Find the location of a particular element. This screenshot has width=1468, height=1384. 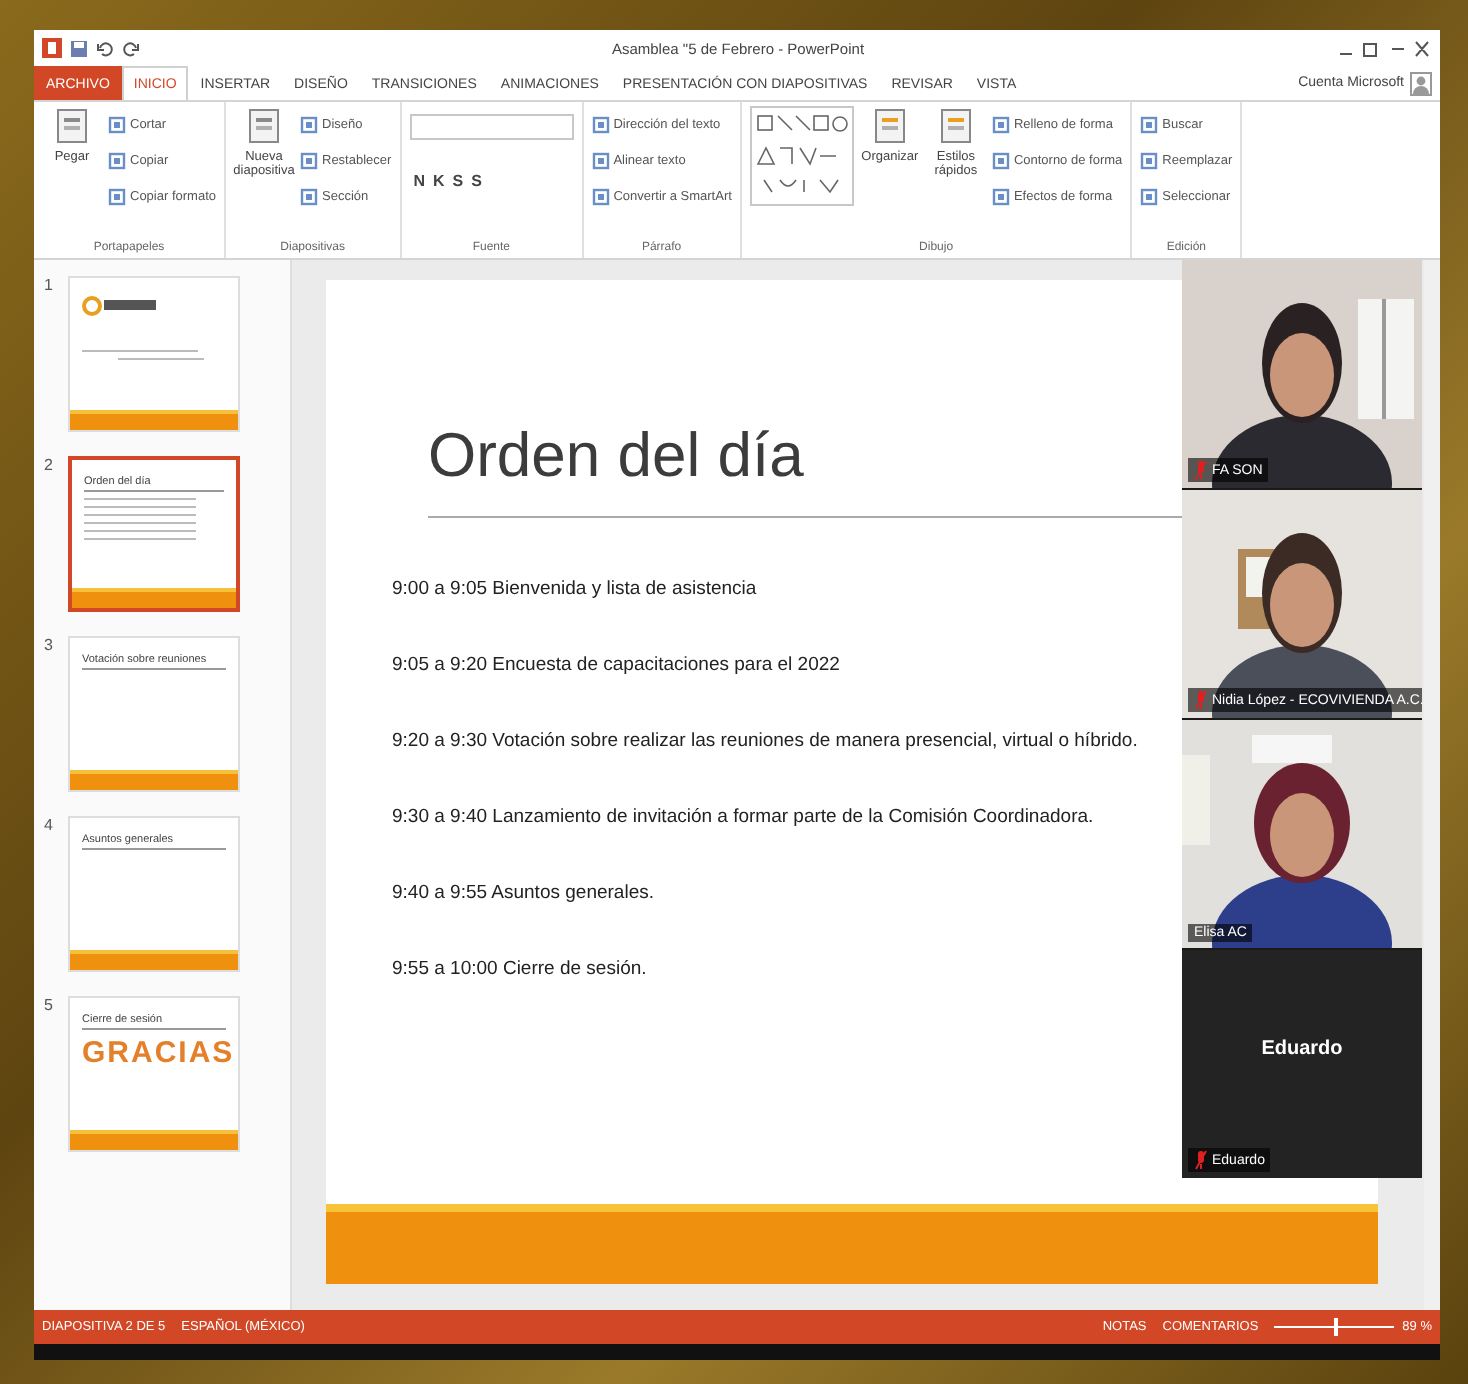

font-field is located at coordinates (491, 127).